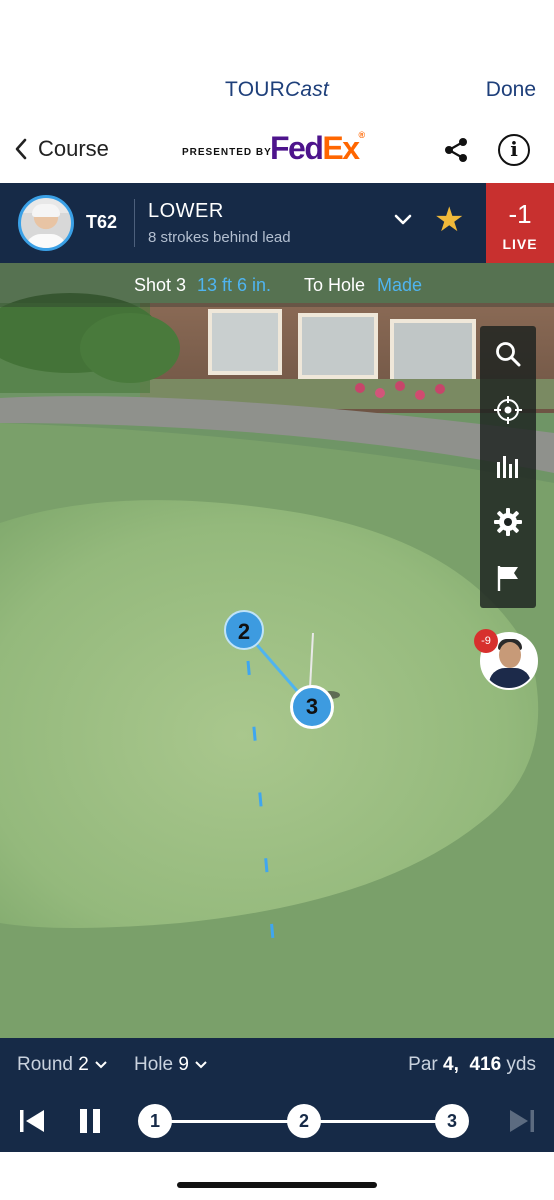 This screenshot has height=1200, width=554. Describe the element at coordinates (312, 707) in the screenshot. I see `shot-marker-3: 3` at that location.